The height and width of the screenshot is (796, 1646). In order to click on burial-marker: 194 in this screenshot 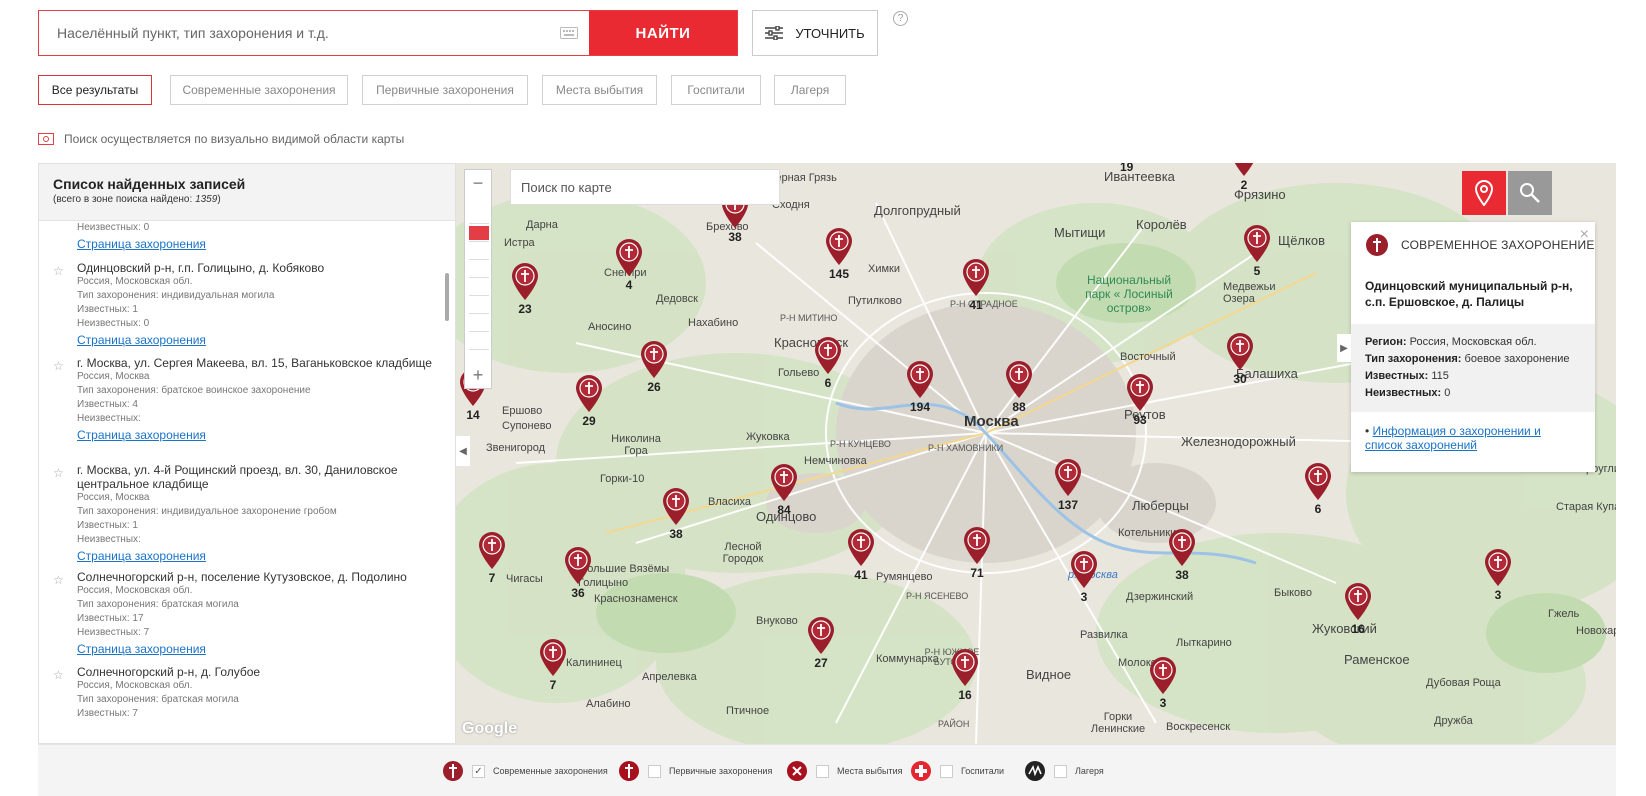, I will do `click(920, 387)`.